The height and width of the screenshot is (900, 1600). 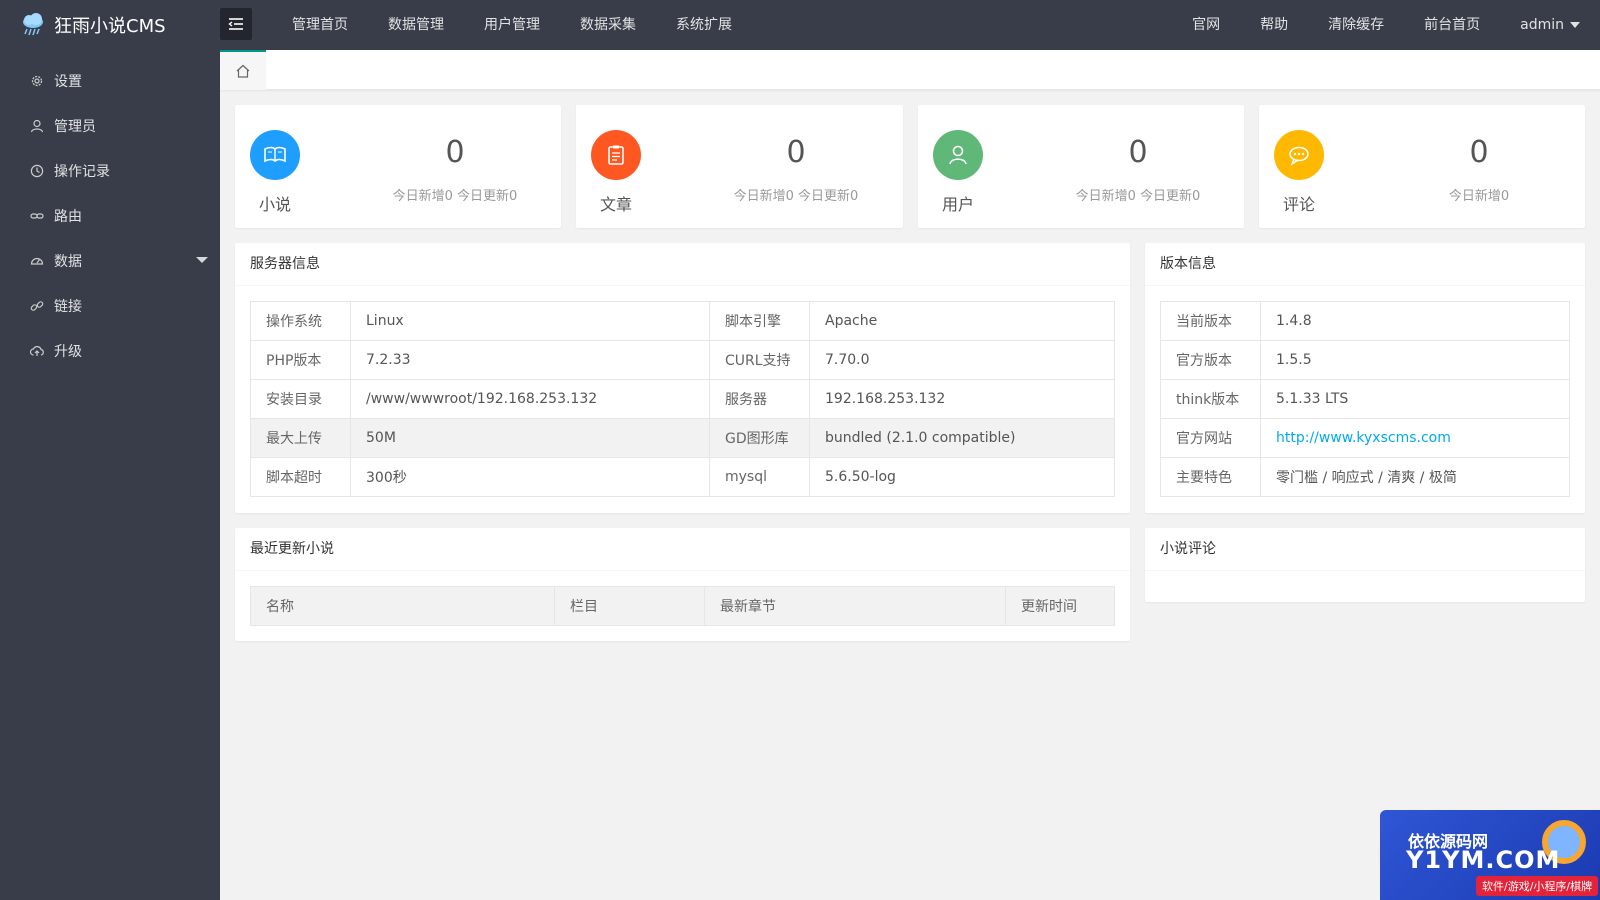 I want to click on panel-title: 服务器信息, so click(x=682, y=264).